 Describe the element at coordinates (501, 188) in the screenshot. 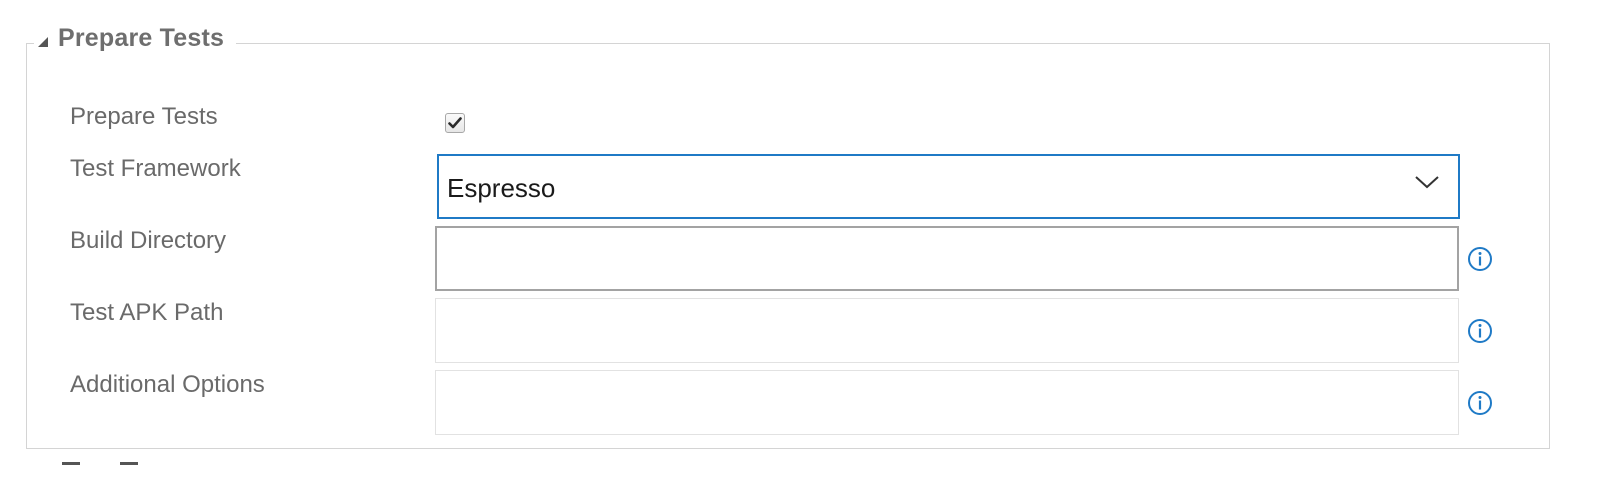

I see `test-framework-value: Espresso` at that location.